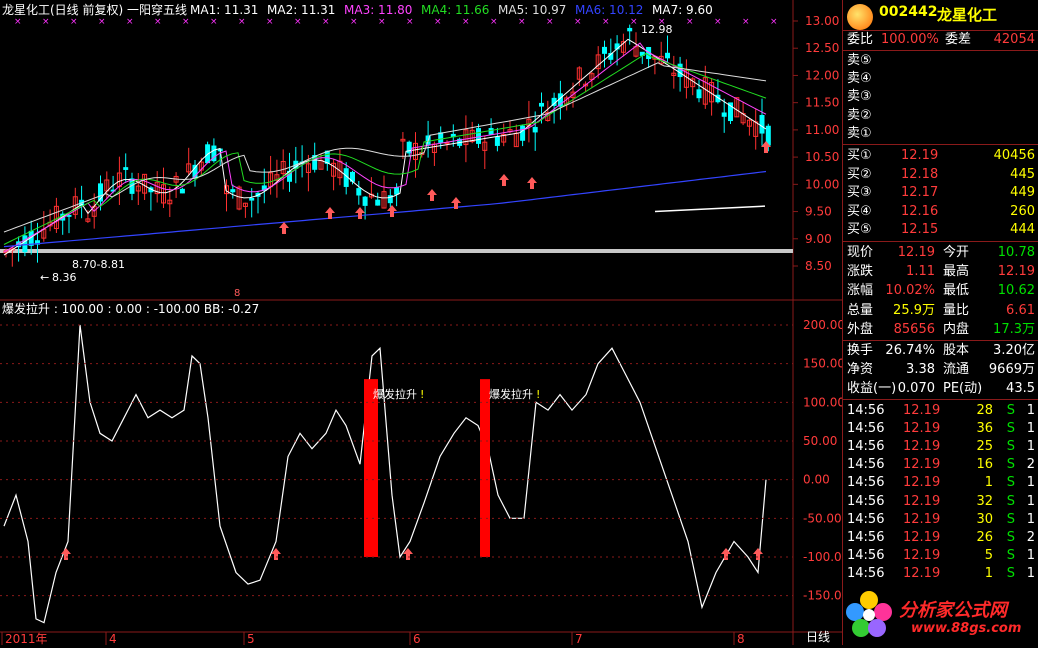  Describe the element at coordinates (956, 252) in the screenshot. I see `stat-label: 今开` at that location.